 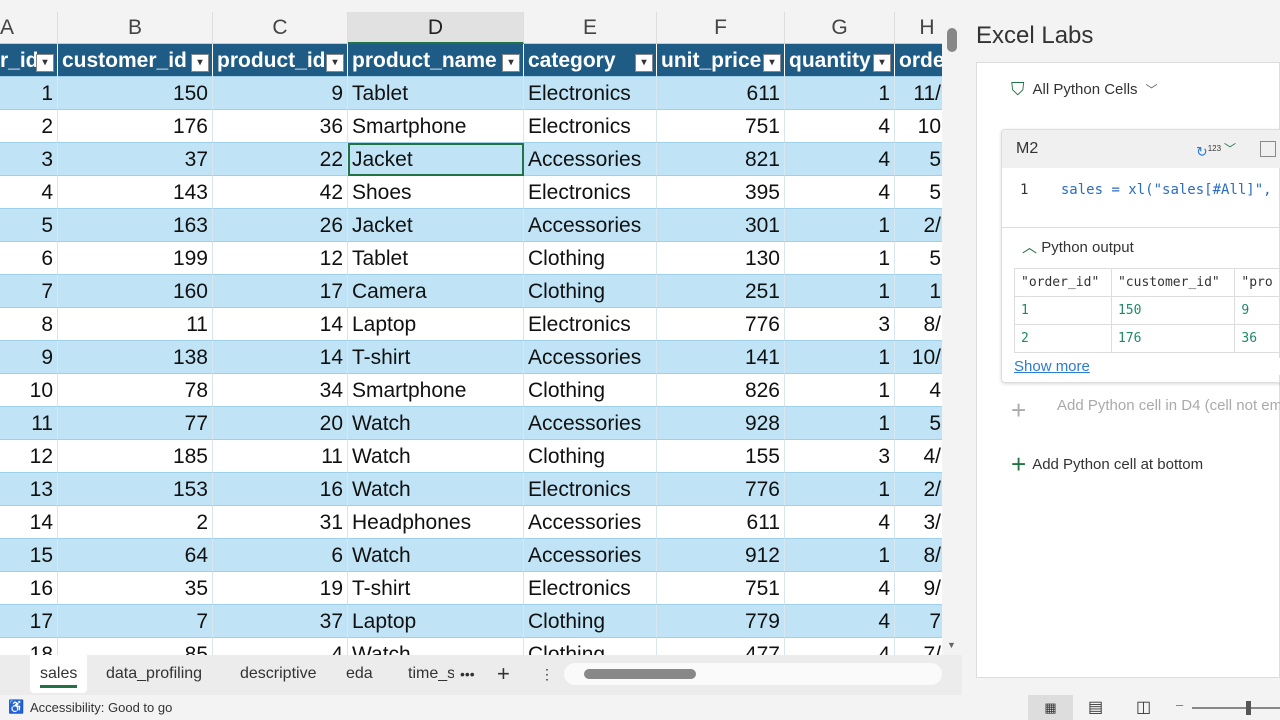 What do you see at coordinates (840, 60) in the screenshot?
I see `table-header-cell: quantity ▾` at bounding box center [840, 60].